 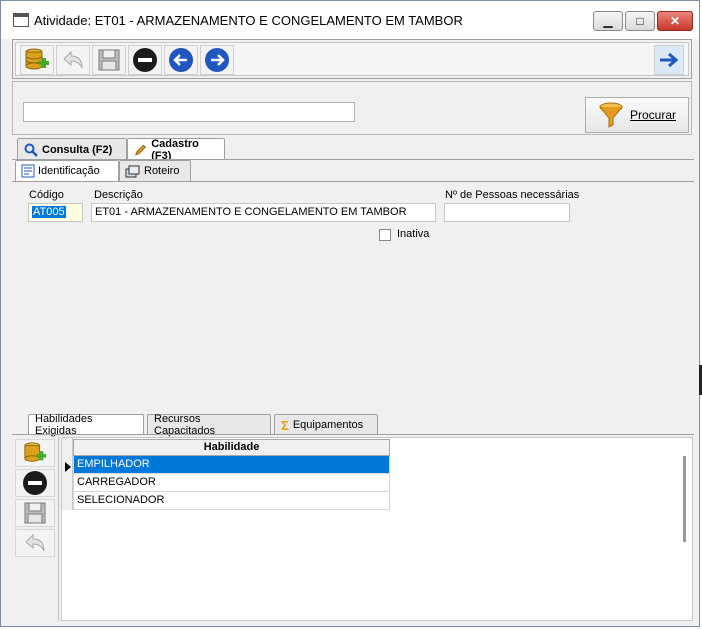 What do you see at coordinates (353, 181) in the screenshot?
I see `subtabs-divider` at bounding box center [353, 181].